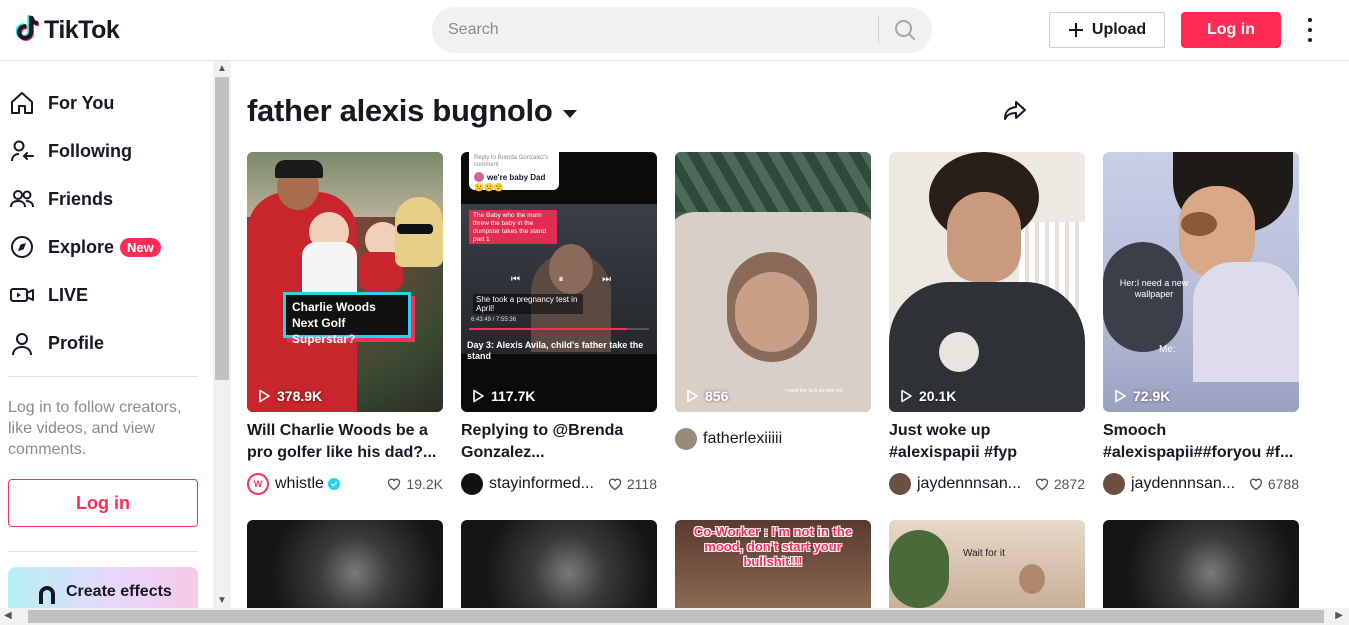  What do you see at coordinates (1119, 29) in the screenshot?
I see `upload-label: Upload` at bounding box center [1119, 29].